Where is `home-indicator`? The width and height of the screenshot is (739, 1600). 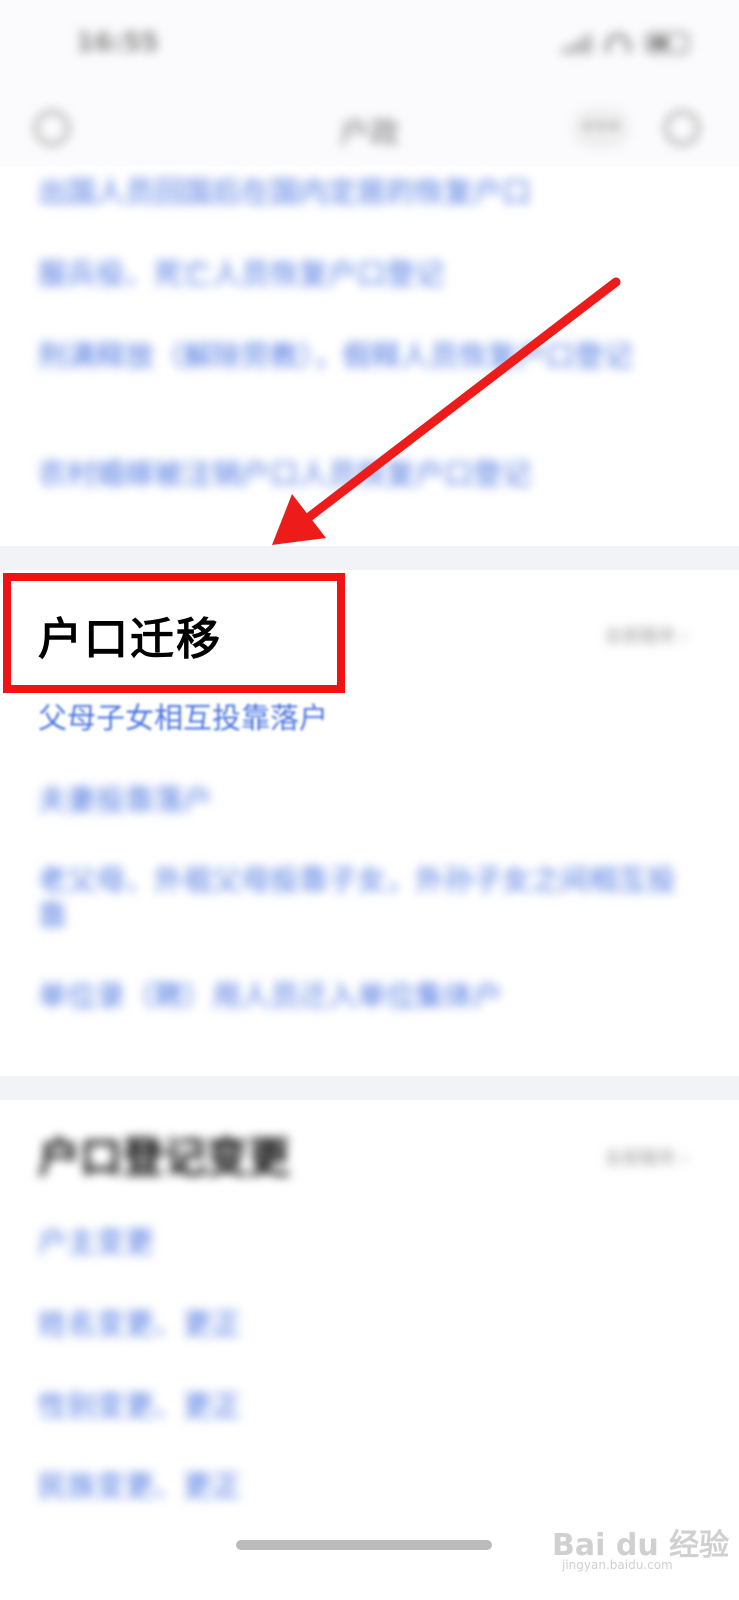 home-indicator is located at coordinates (364, 1545).